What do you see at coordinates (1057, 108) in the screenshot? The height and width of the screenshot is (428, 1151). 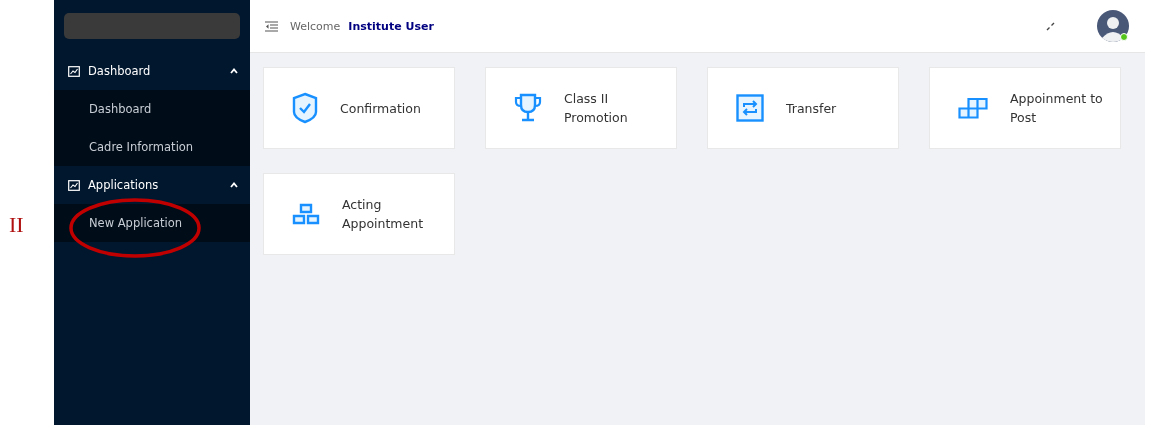 I see `card-title: Appoinment to Post` at bounding box center [1057, 108].